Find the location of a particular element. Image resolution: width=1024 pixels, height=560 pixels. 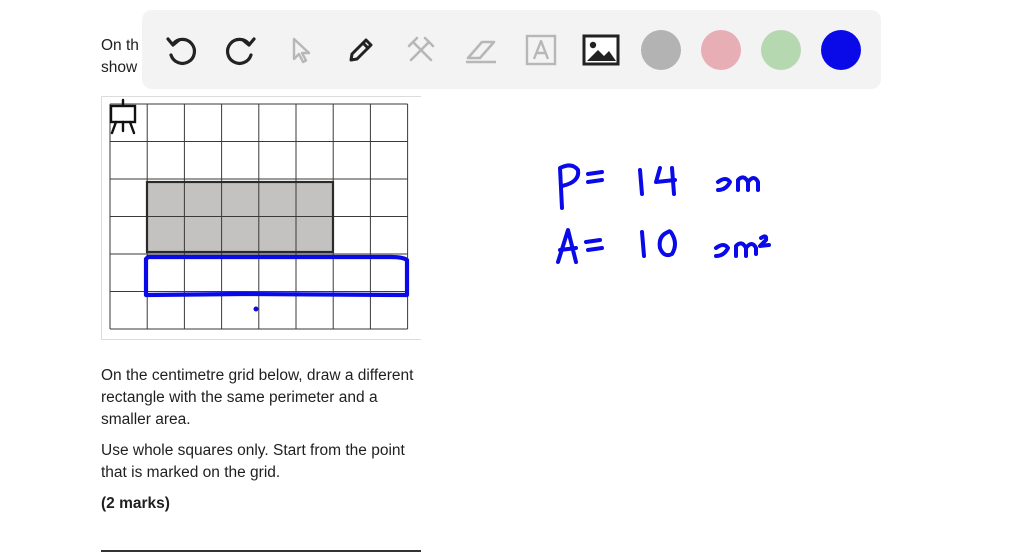

color-swatch-pink is located at coordinates (721, 50).